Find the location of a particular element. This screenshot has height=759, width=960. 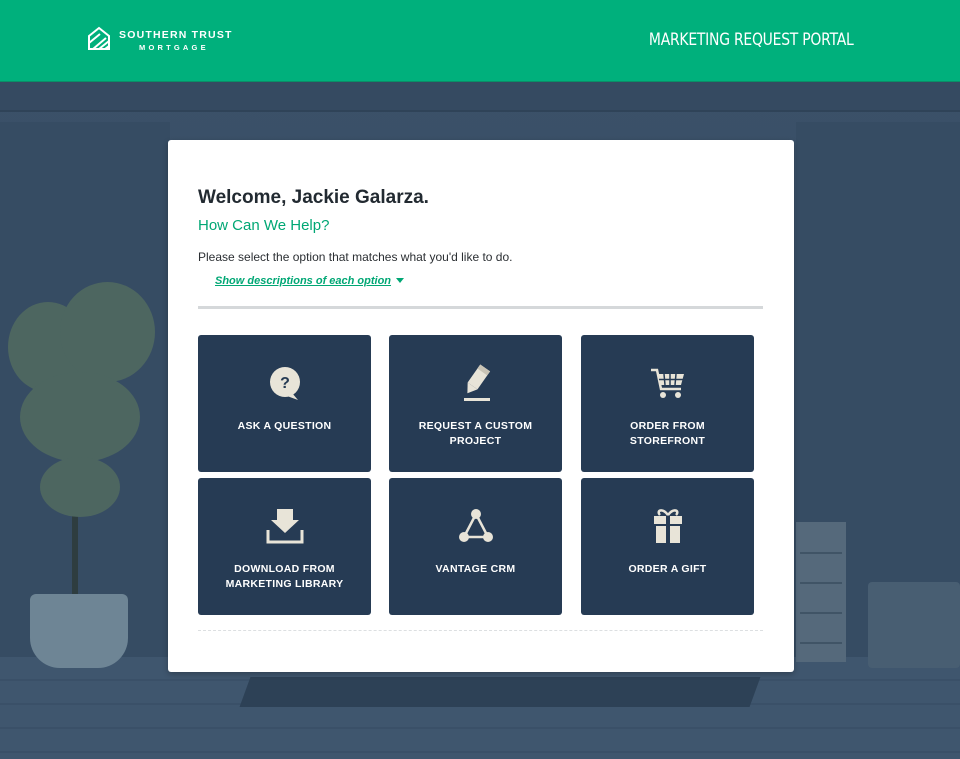

gift-icon is located at coordinates (667, 526).